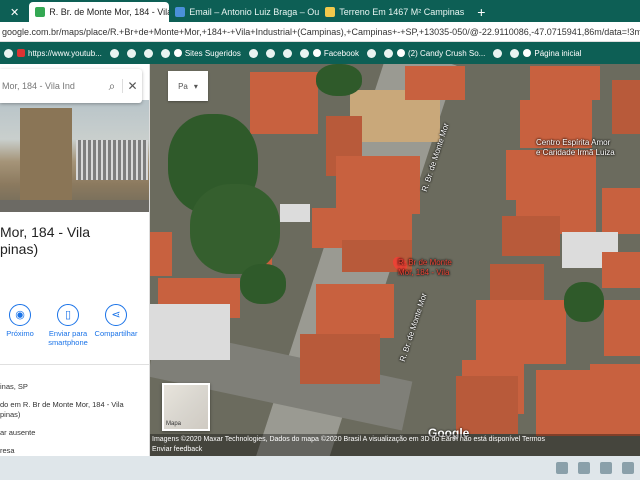 The image size is (640, 480). Describe the element at coordinates (46, 158) in the screenshot. I see `photo-wall` at that location.